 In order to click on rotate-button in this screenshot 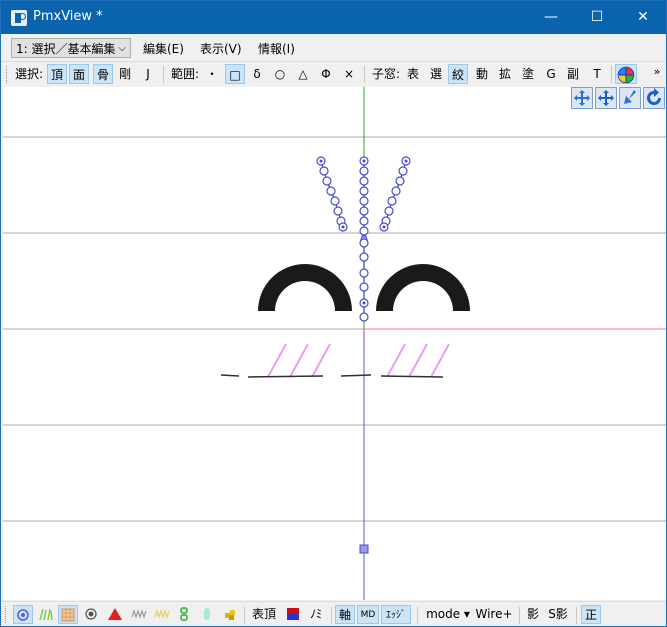, I will do `click(654, 98)`.